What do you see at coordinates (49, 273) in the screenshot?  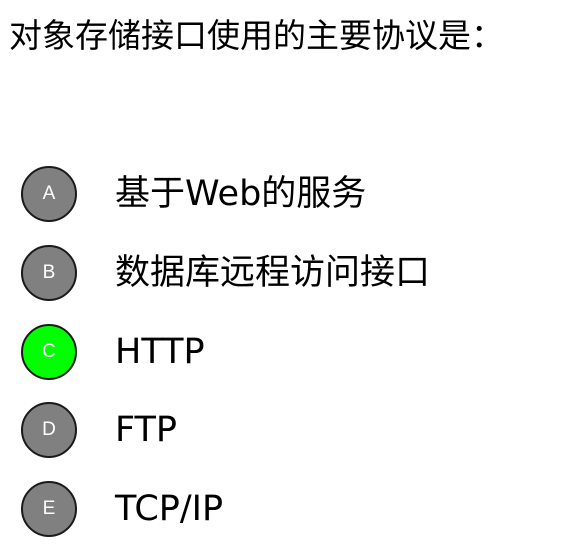 I see `option-b-badge: B` at bounding box center [49, 273].